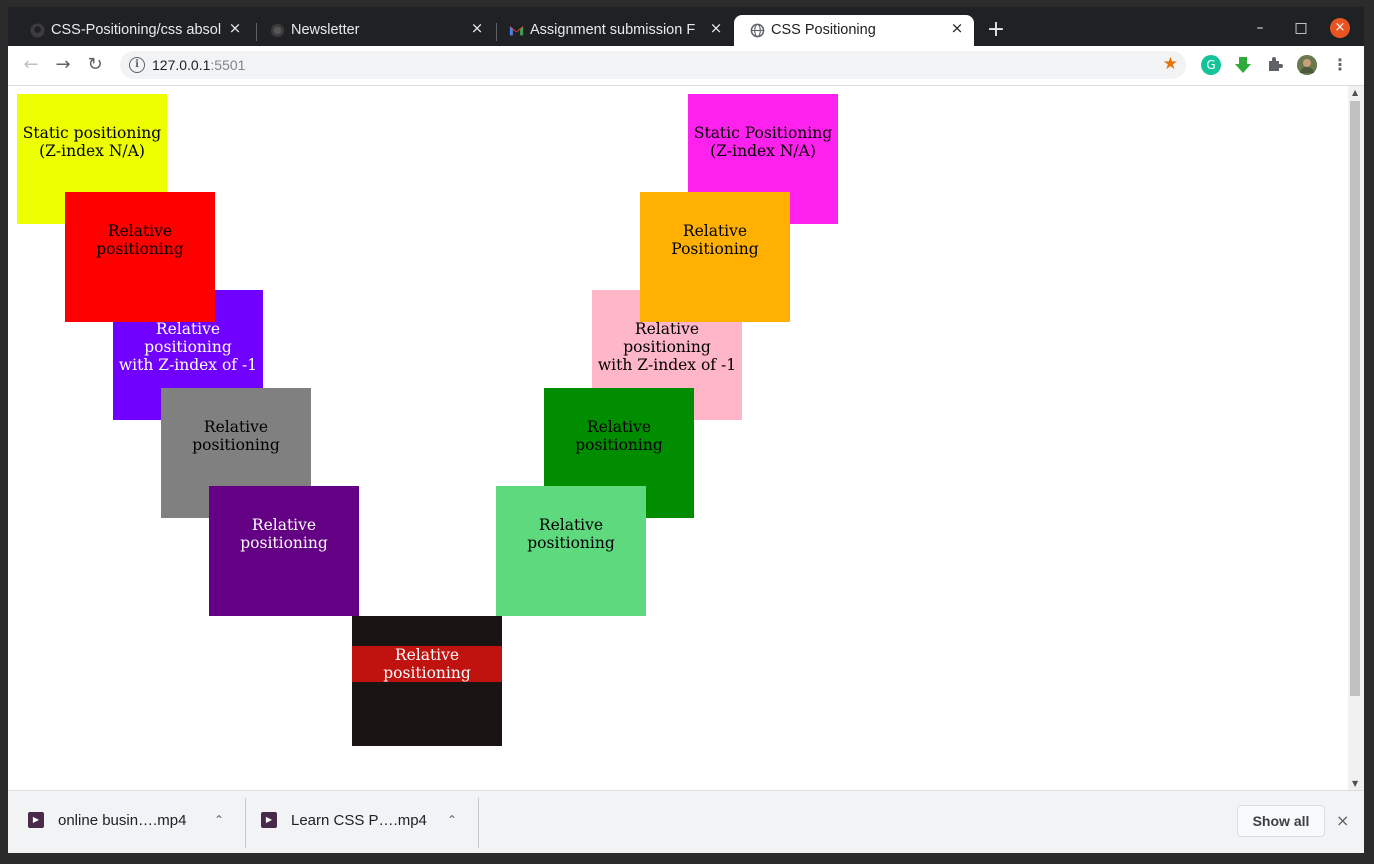 This screenshot has width=1374, height=864. What do you see at coordinates (996, 30) in the screenshot?
I see `new-tab-button: +` at bounding box center [996, 30].